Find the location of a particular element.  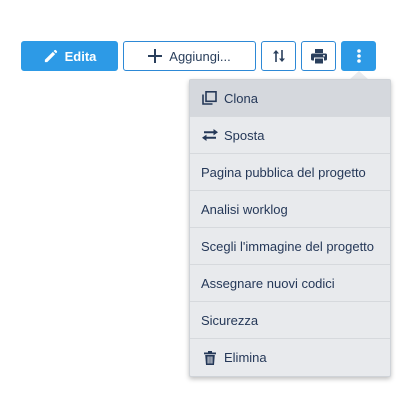

more-actions-button is located at coordinates (358, 56).